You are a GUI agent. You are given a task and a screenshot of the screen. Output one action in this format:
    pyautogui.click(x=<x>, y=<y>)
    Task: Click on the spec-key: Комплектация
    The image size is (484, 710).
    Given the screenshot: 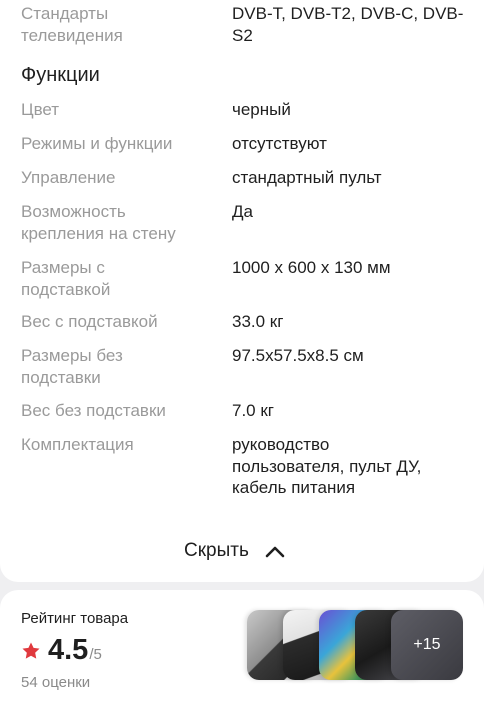 What is the action you would take?
    pyautogui.click(x=77, y=444)
    